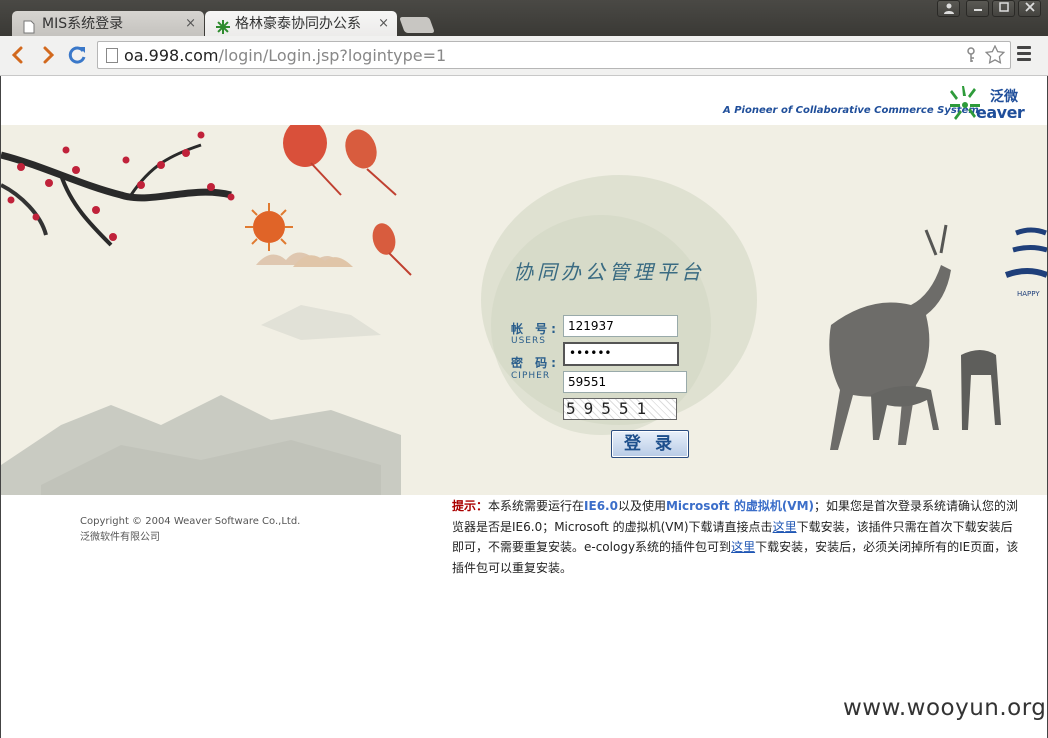 This screenshot has width=1048, height=738. What do you see at coordinates (621, 354) in the screenshot?
I see `password-field: ••••••` at bounding box center [621, 354].